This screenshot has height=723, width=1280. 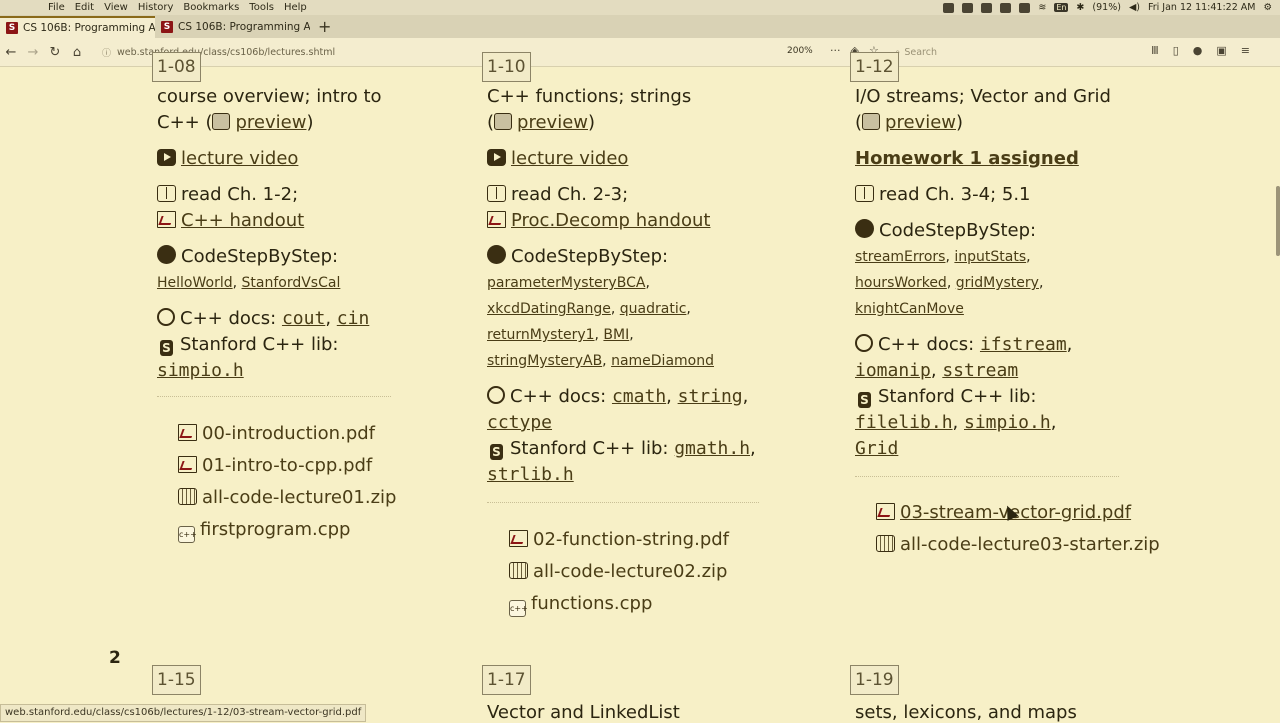 What do you see at coordinates (1080, 7) in the screenshot?
I see `bluetooth-icon: ✱` at bounding box center [1080, 7].